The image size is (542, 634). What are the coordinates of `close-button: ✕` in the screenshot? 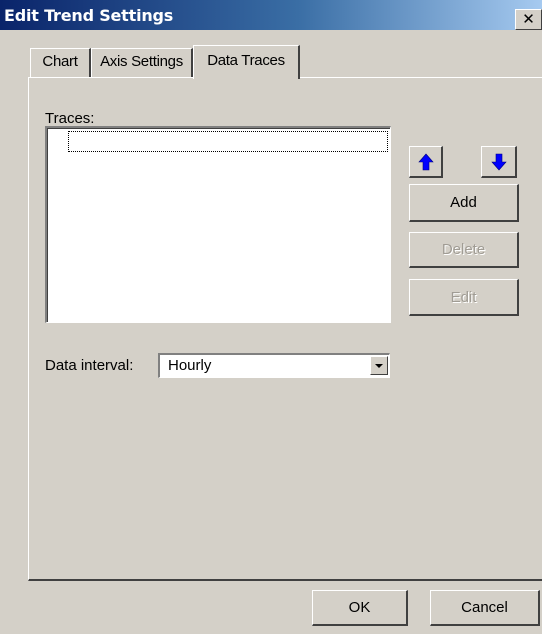 It's located at (528, 19).